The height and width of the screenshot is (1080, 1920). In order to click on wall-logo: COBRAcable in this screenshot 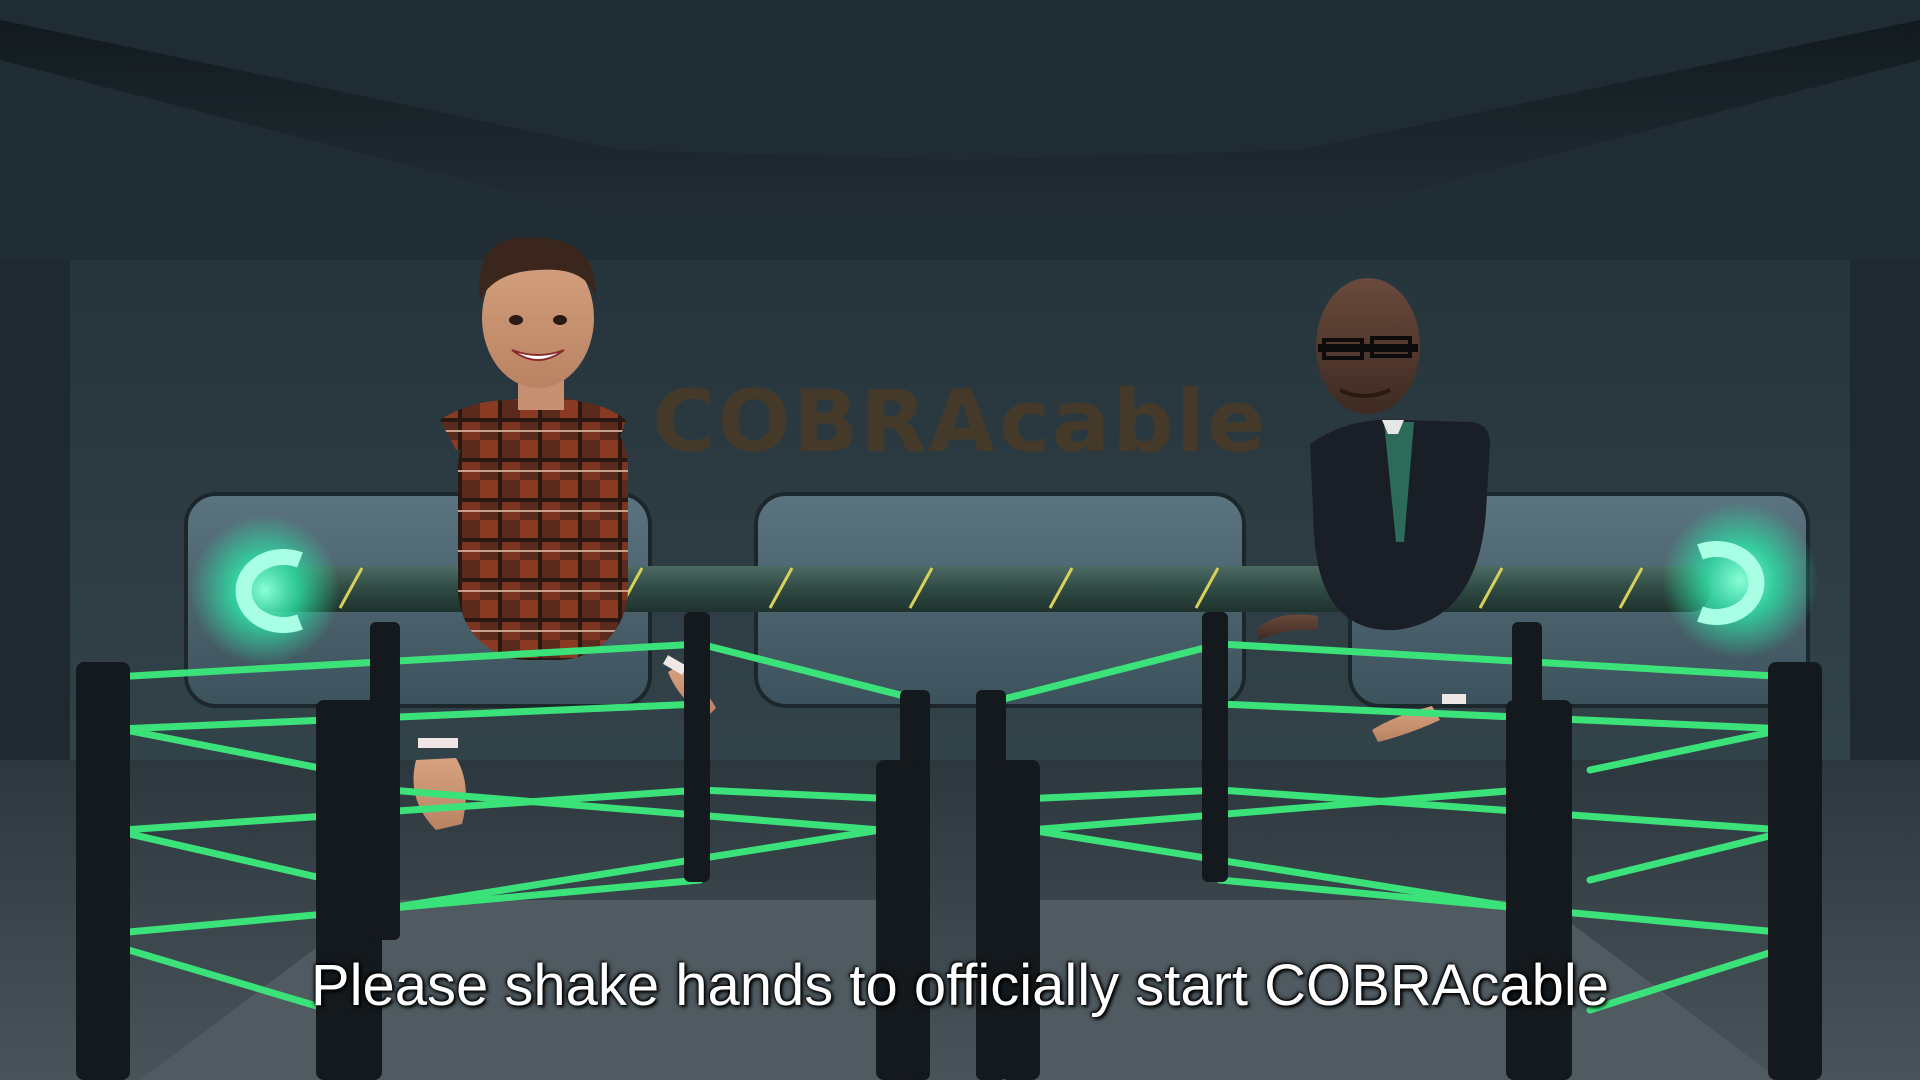, I will do `click(960, 422)`.